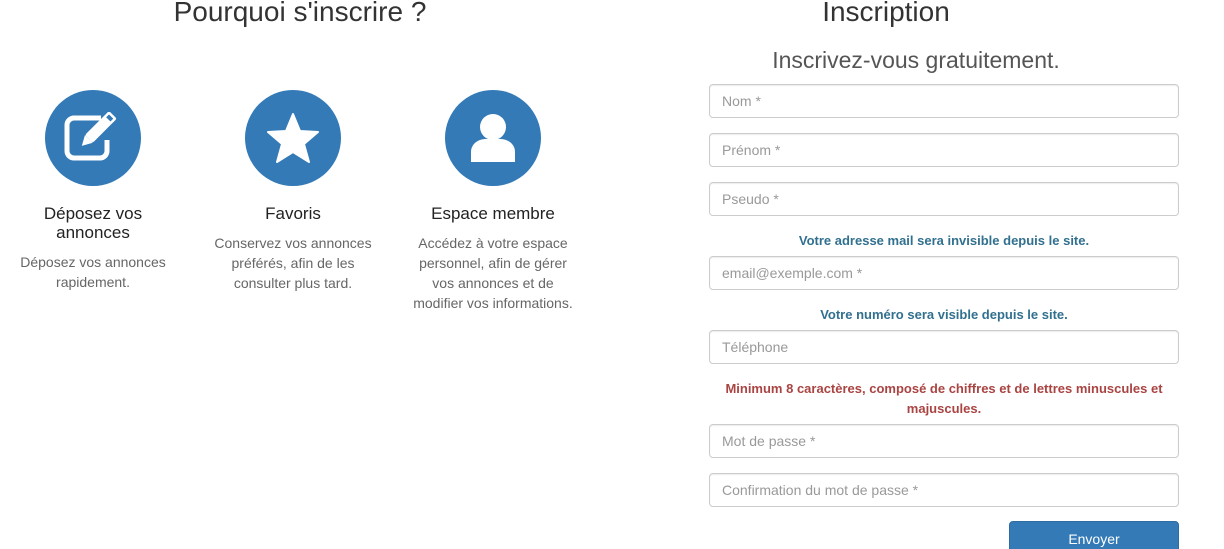 Image resolution: width=1224 pixels, height=549 pixels. What do you see at coordinates (944, 490) in the screenshot?
I see `password-confirm-input` at bounding box center [944, 490].